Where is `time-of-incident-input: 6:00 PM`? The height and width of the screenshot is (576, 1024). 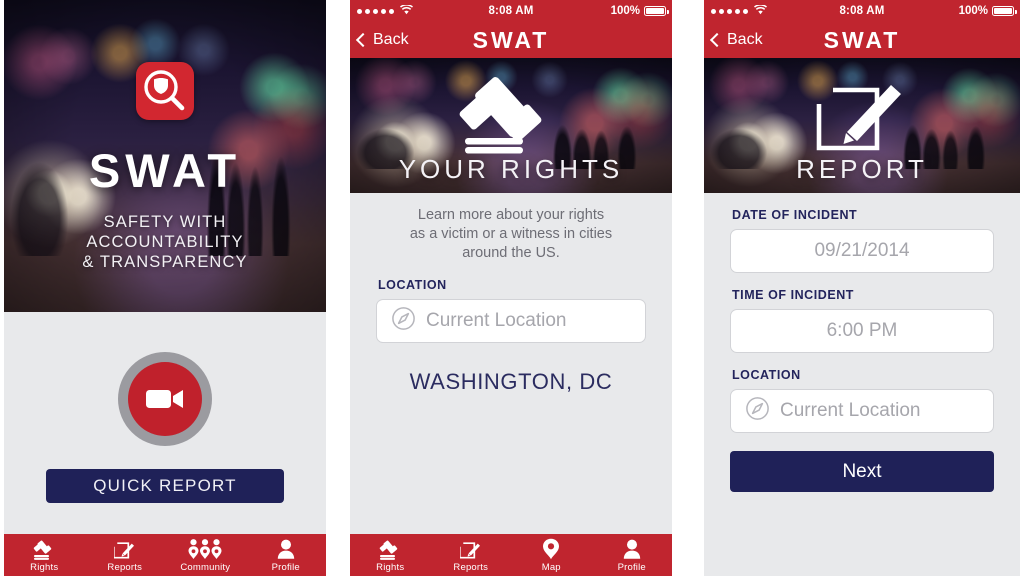
time-of-incident-input: 6:00 PM is located at coordinates (862, 331).